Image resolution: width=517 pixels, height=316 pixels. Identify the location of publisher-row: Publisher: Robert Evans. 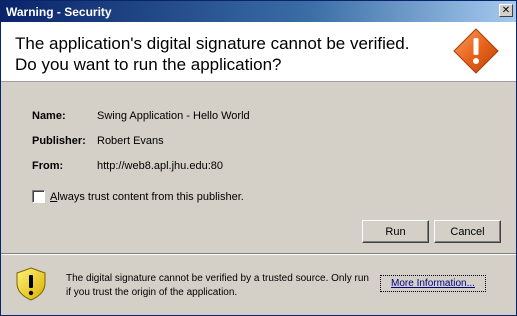
(98, 141).